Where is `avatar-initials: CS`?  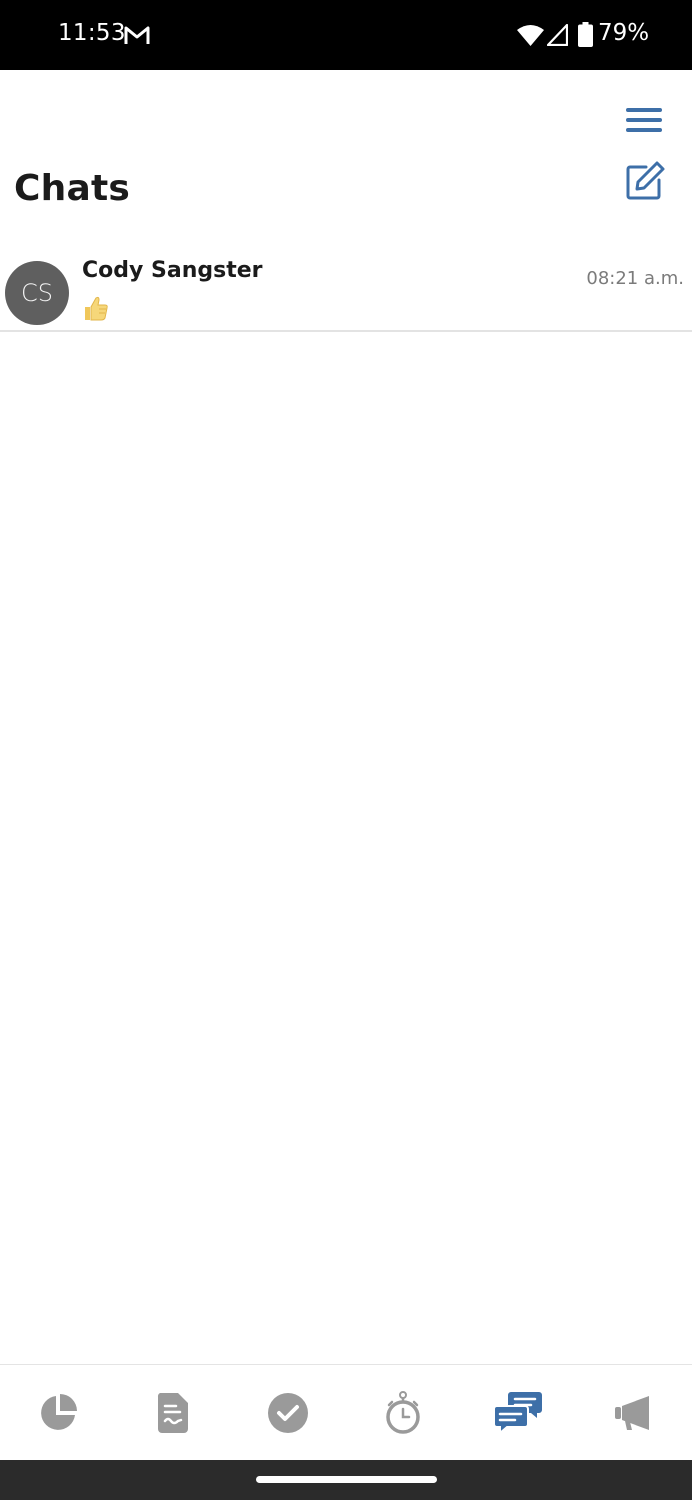
avatar-initials: CS is located at coordinates (37, 293).